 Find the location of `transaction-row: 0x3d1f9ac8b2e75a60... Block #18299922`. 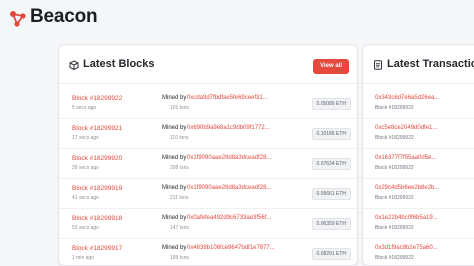

transaction-row: 0x3d1f9ac8b2e75a60... Block #18299922 is located at coordinates (418, 252).